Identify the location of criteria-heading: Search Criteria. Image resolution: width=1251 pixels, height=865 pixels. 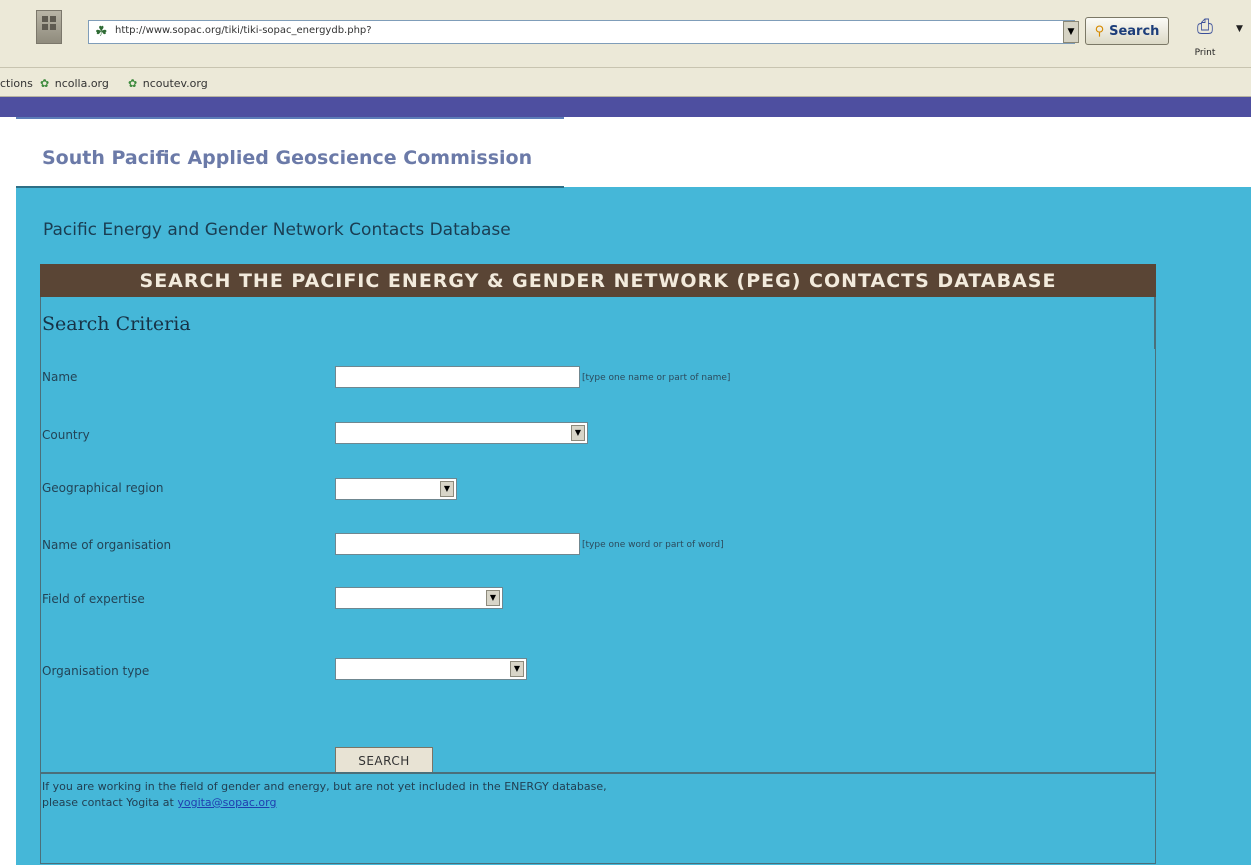
(116, 324).